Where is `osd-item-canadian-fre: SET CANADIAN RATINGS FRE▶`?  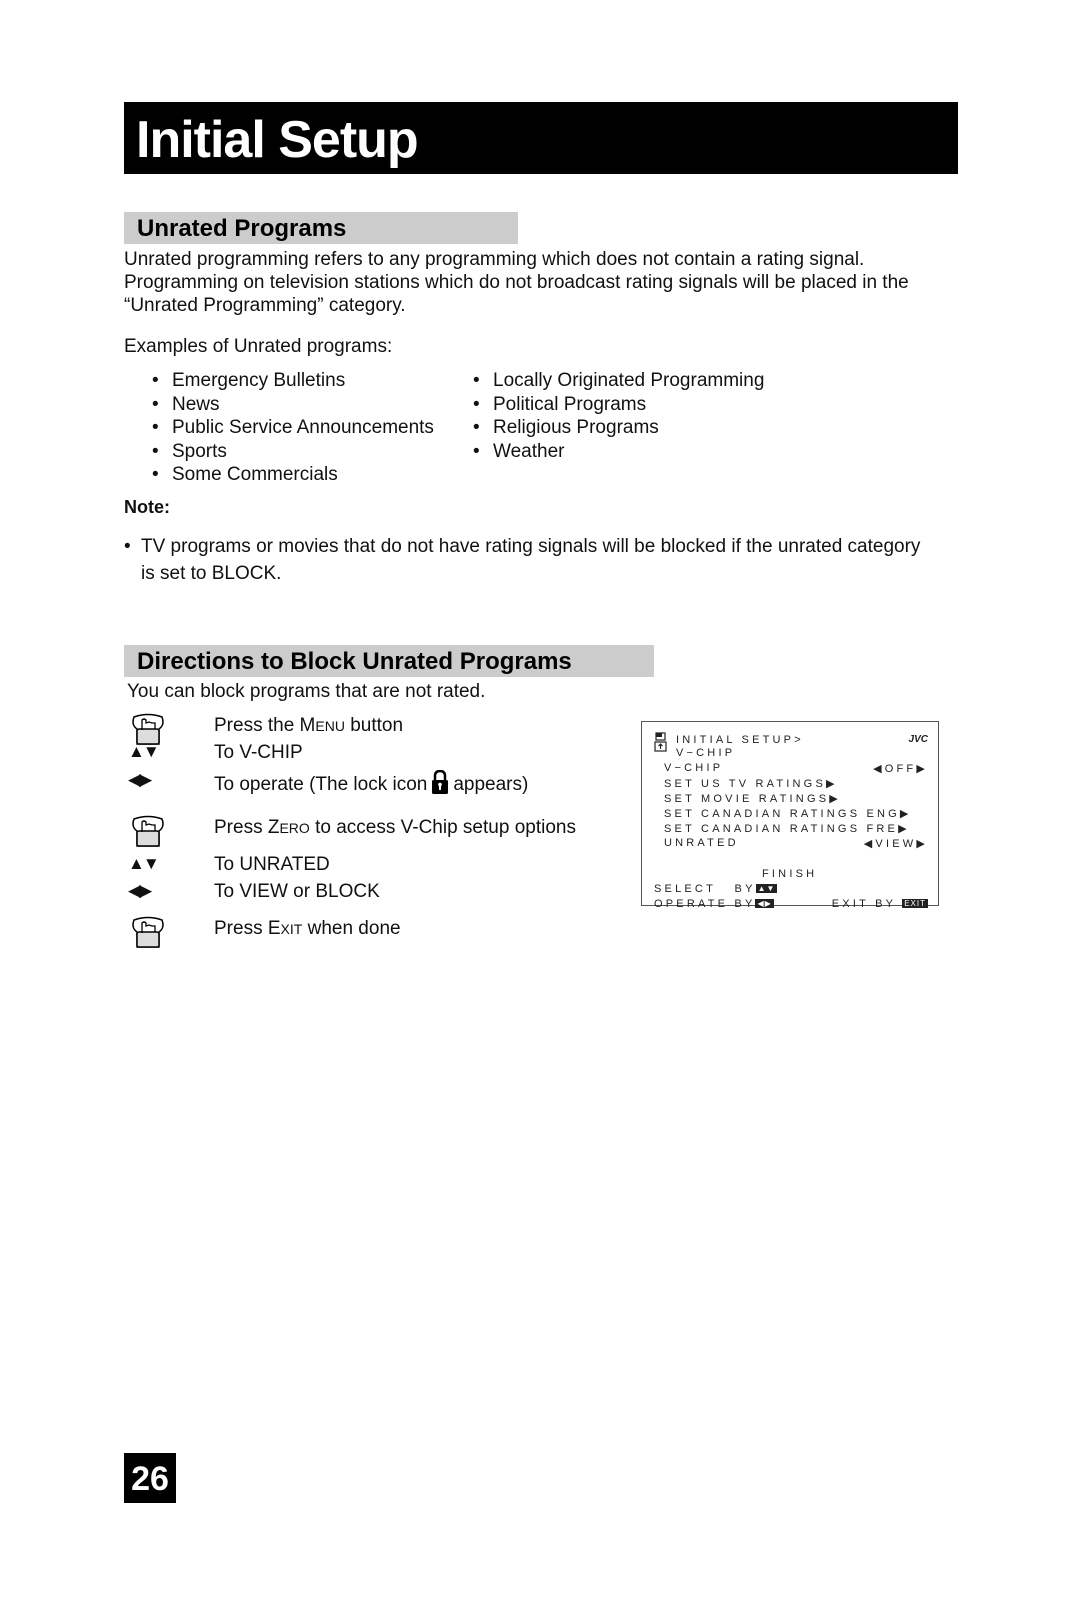
osd-item-canadian-fre: SET CANADIAN RATINGS FRE▶ is located at coordinates (787, 829).